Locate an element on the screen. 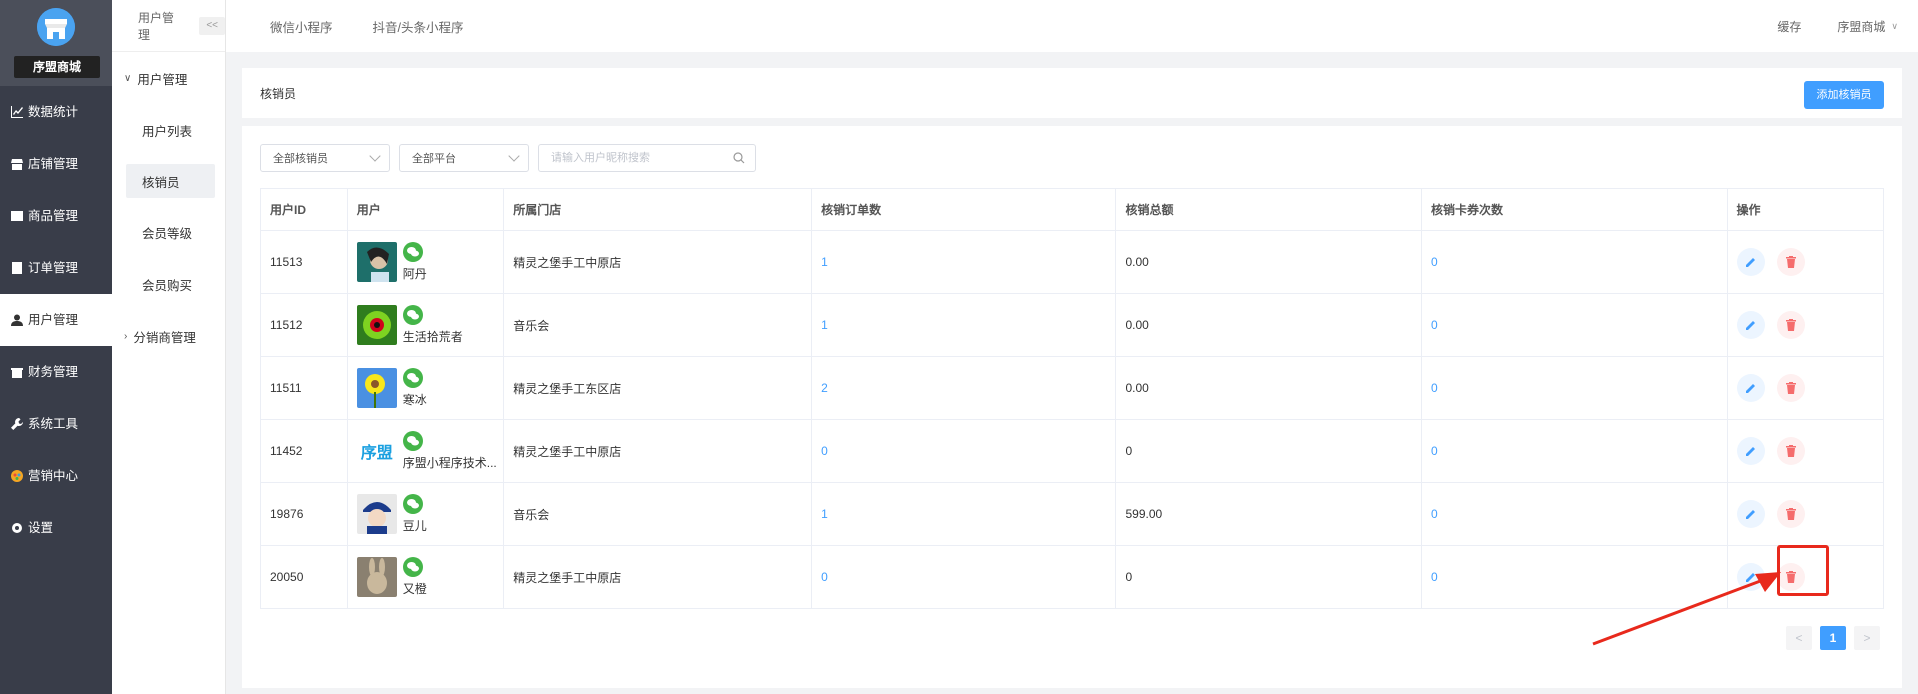 The image size is (1918, 694). annotation-arrow-icon is located at coordinates (1686, 609).